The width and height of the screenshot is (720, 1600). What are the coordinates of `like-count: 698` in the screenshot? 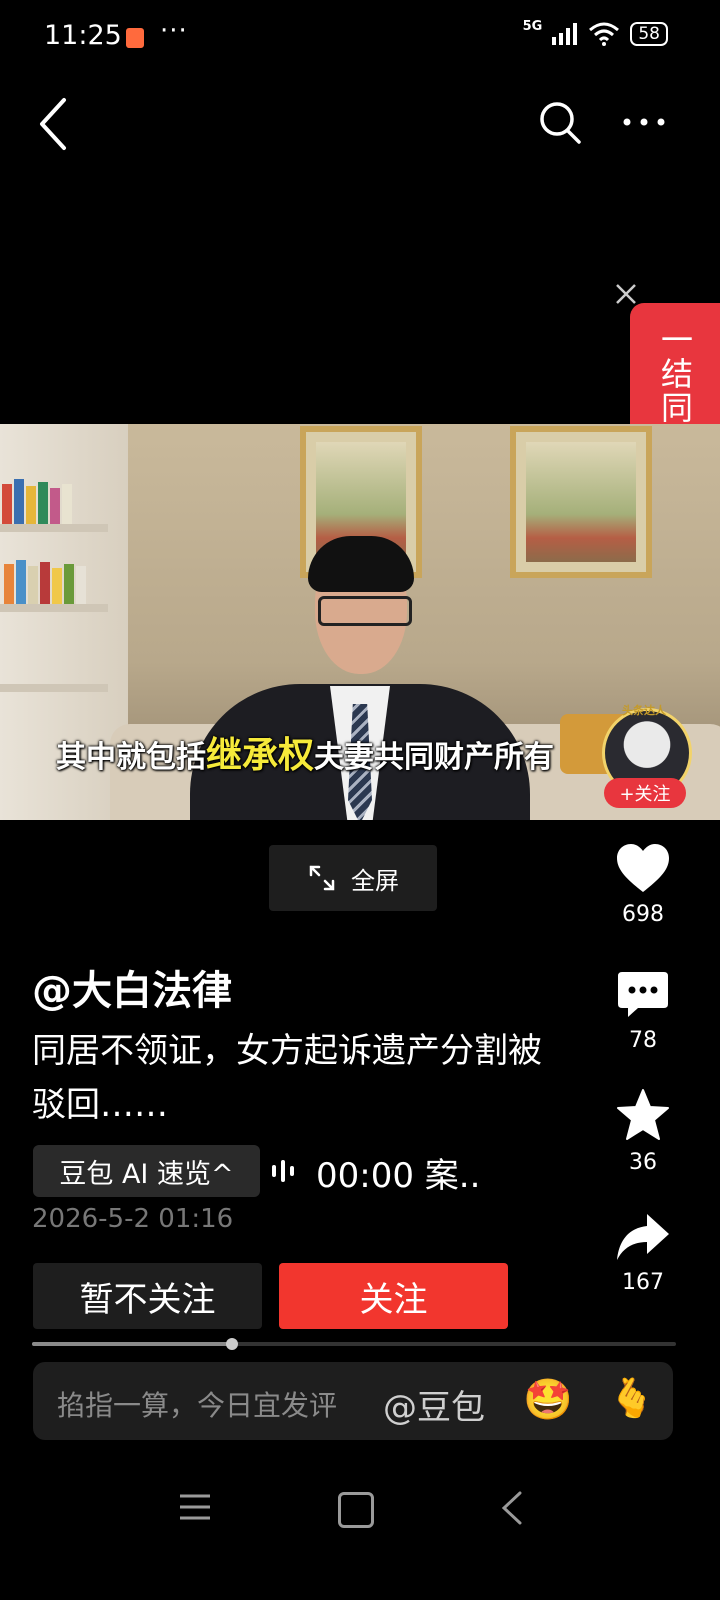 It's located at (643, 914).